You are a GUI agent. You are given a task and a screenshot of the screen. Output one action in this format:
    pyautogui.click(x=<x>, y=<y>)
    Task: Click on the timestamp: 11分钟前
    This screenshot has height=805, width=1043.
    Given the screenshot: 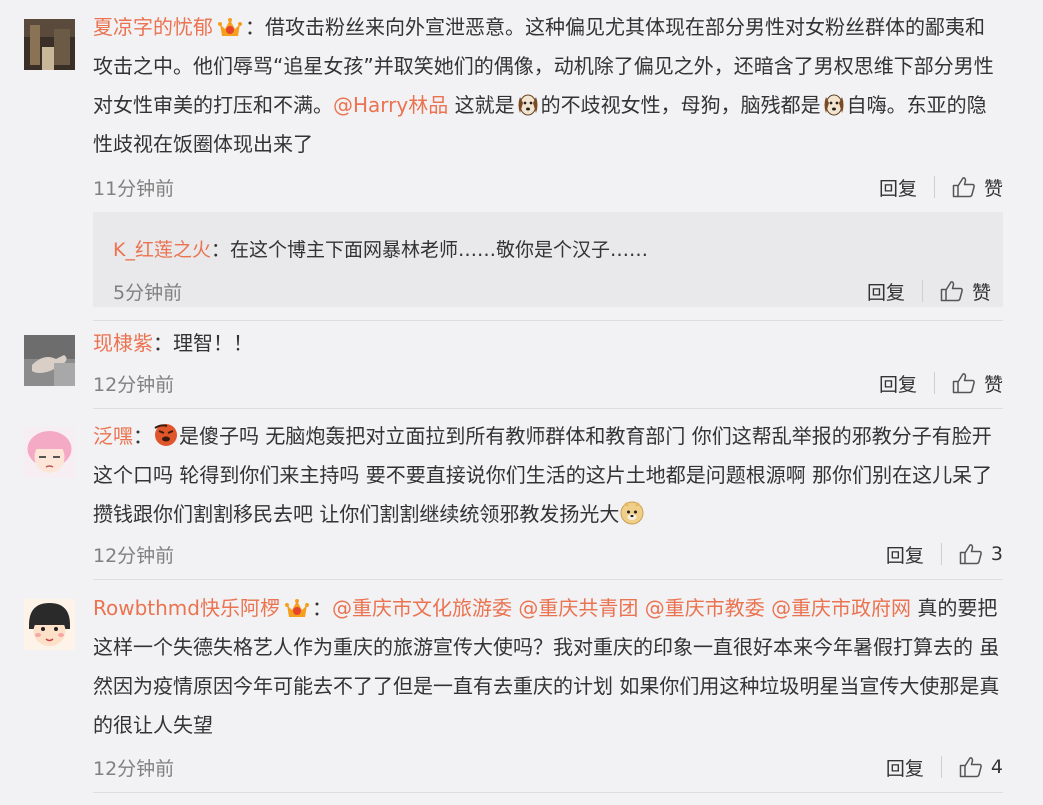 What is the action you would take?
    pyautogui.click(x=134, y=189)
    